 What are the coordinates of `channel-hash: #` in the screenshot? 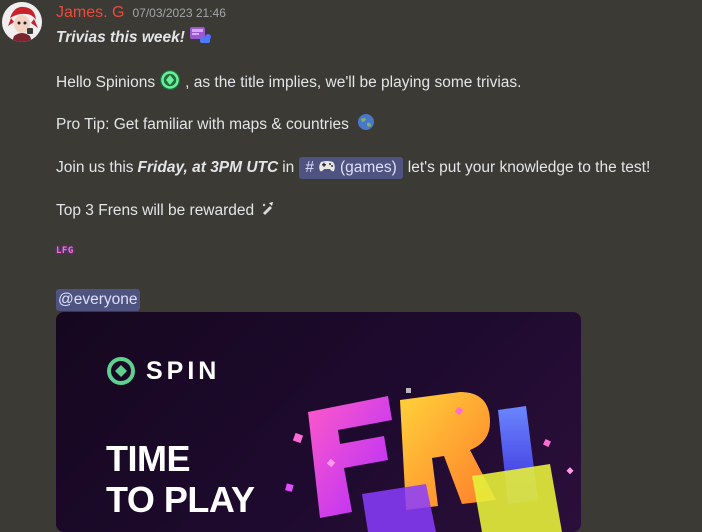 It's located at (309, 167).